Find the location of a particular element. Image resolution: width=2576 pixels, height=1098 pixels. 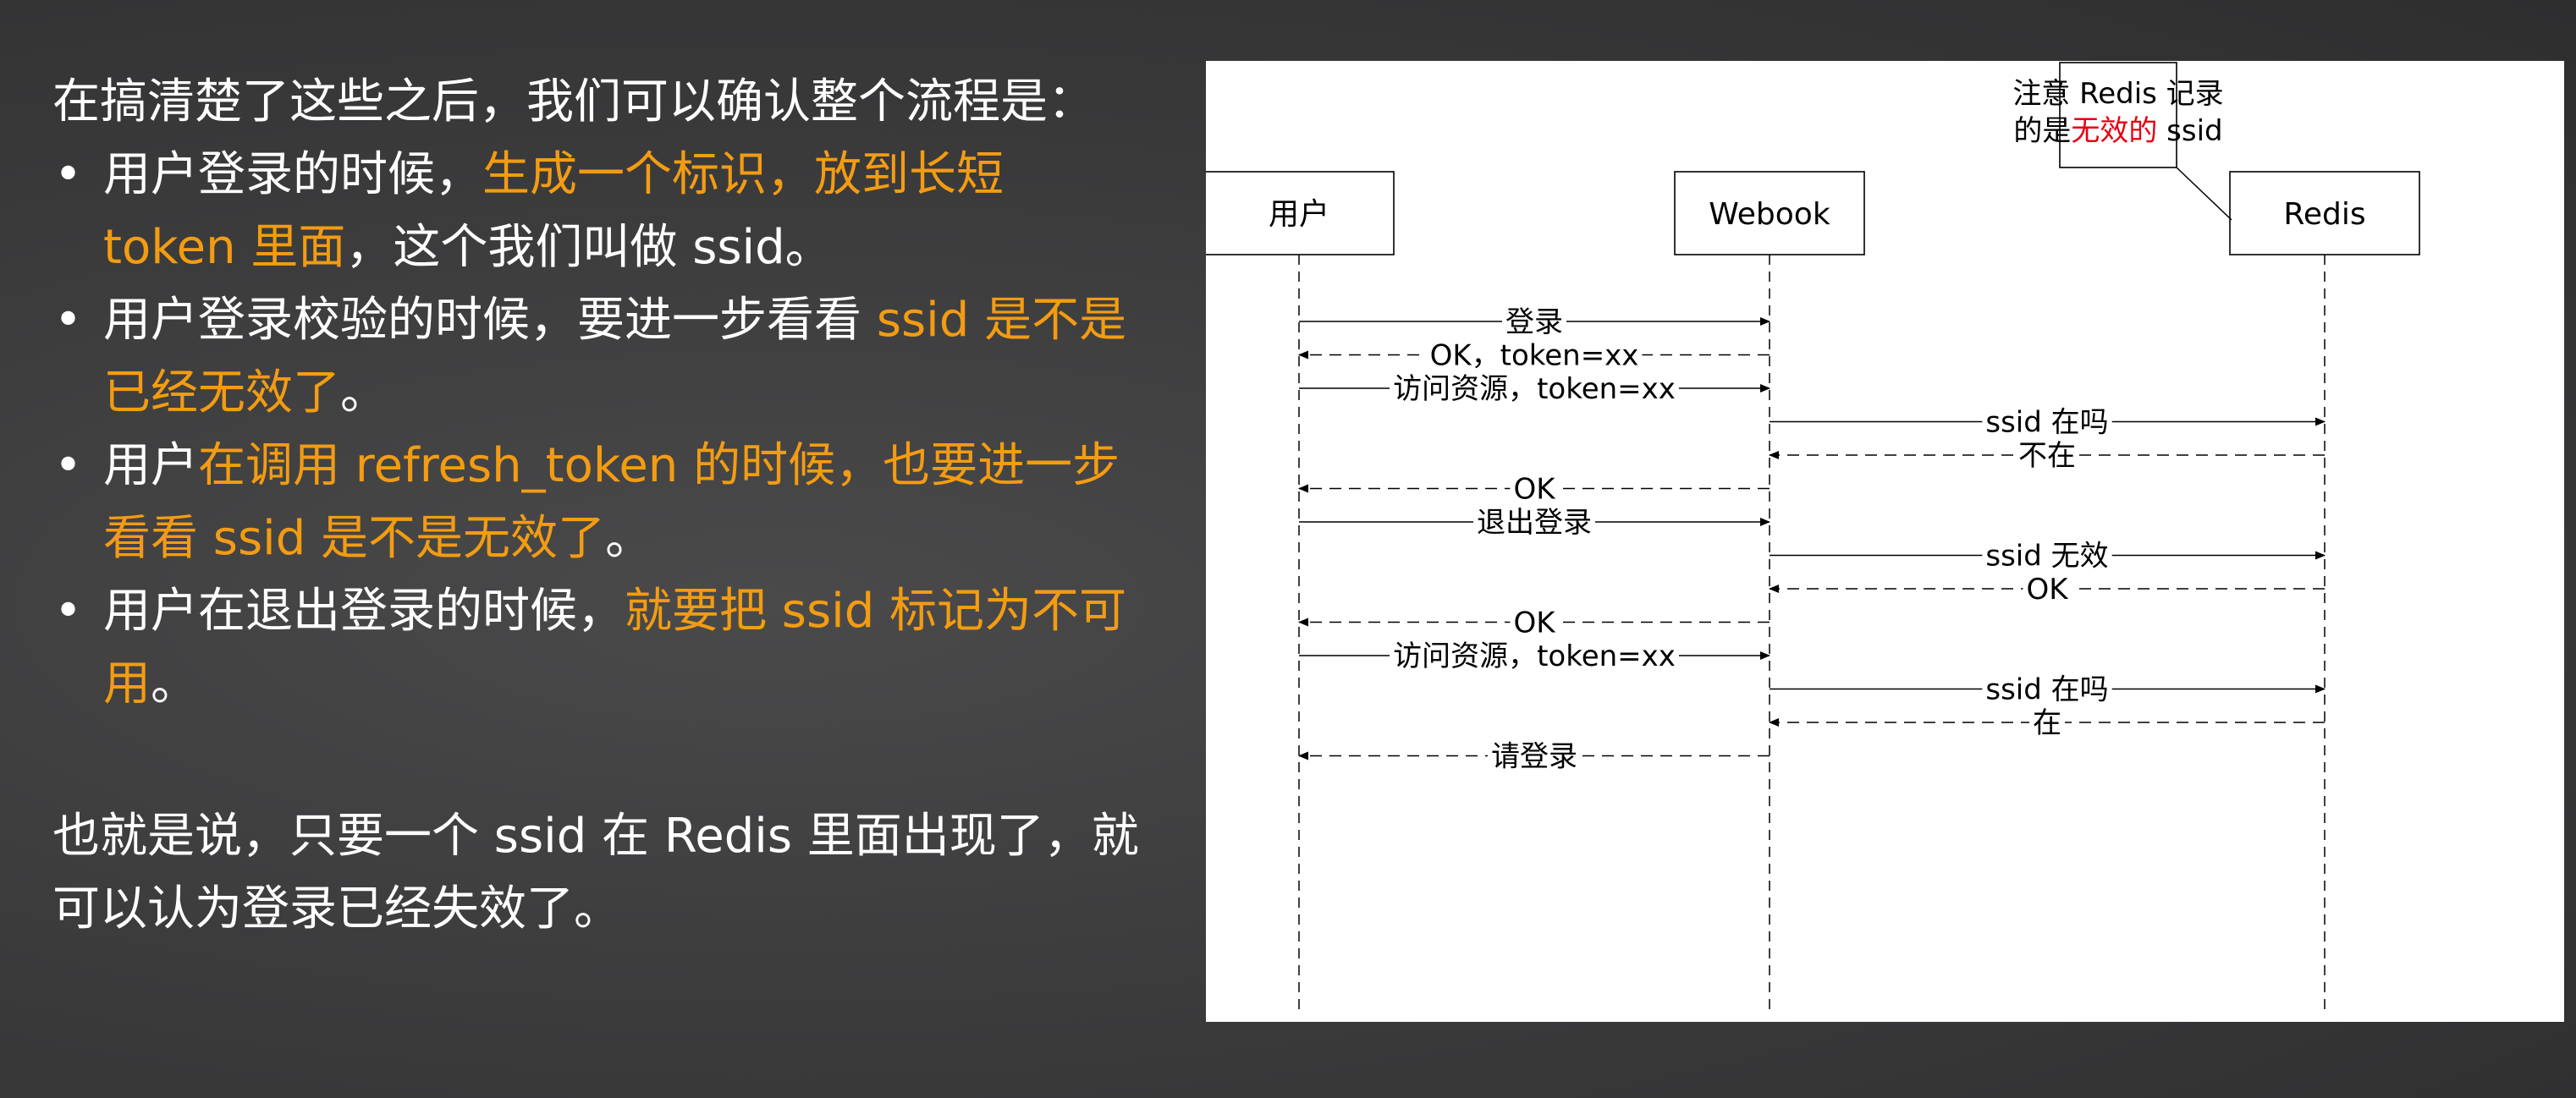

message-label: ssid 无效 is located at coordinates (2046, 557).